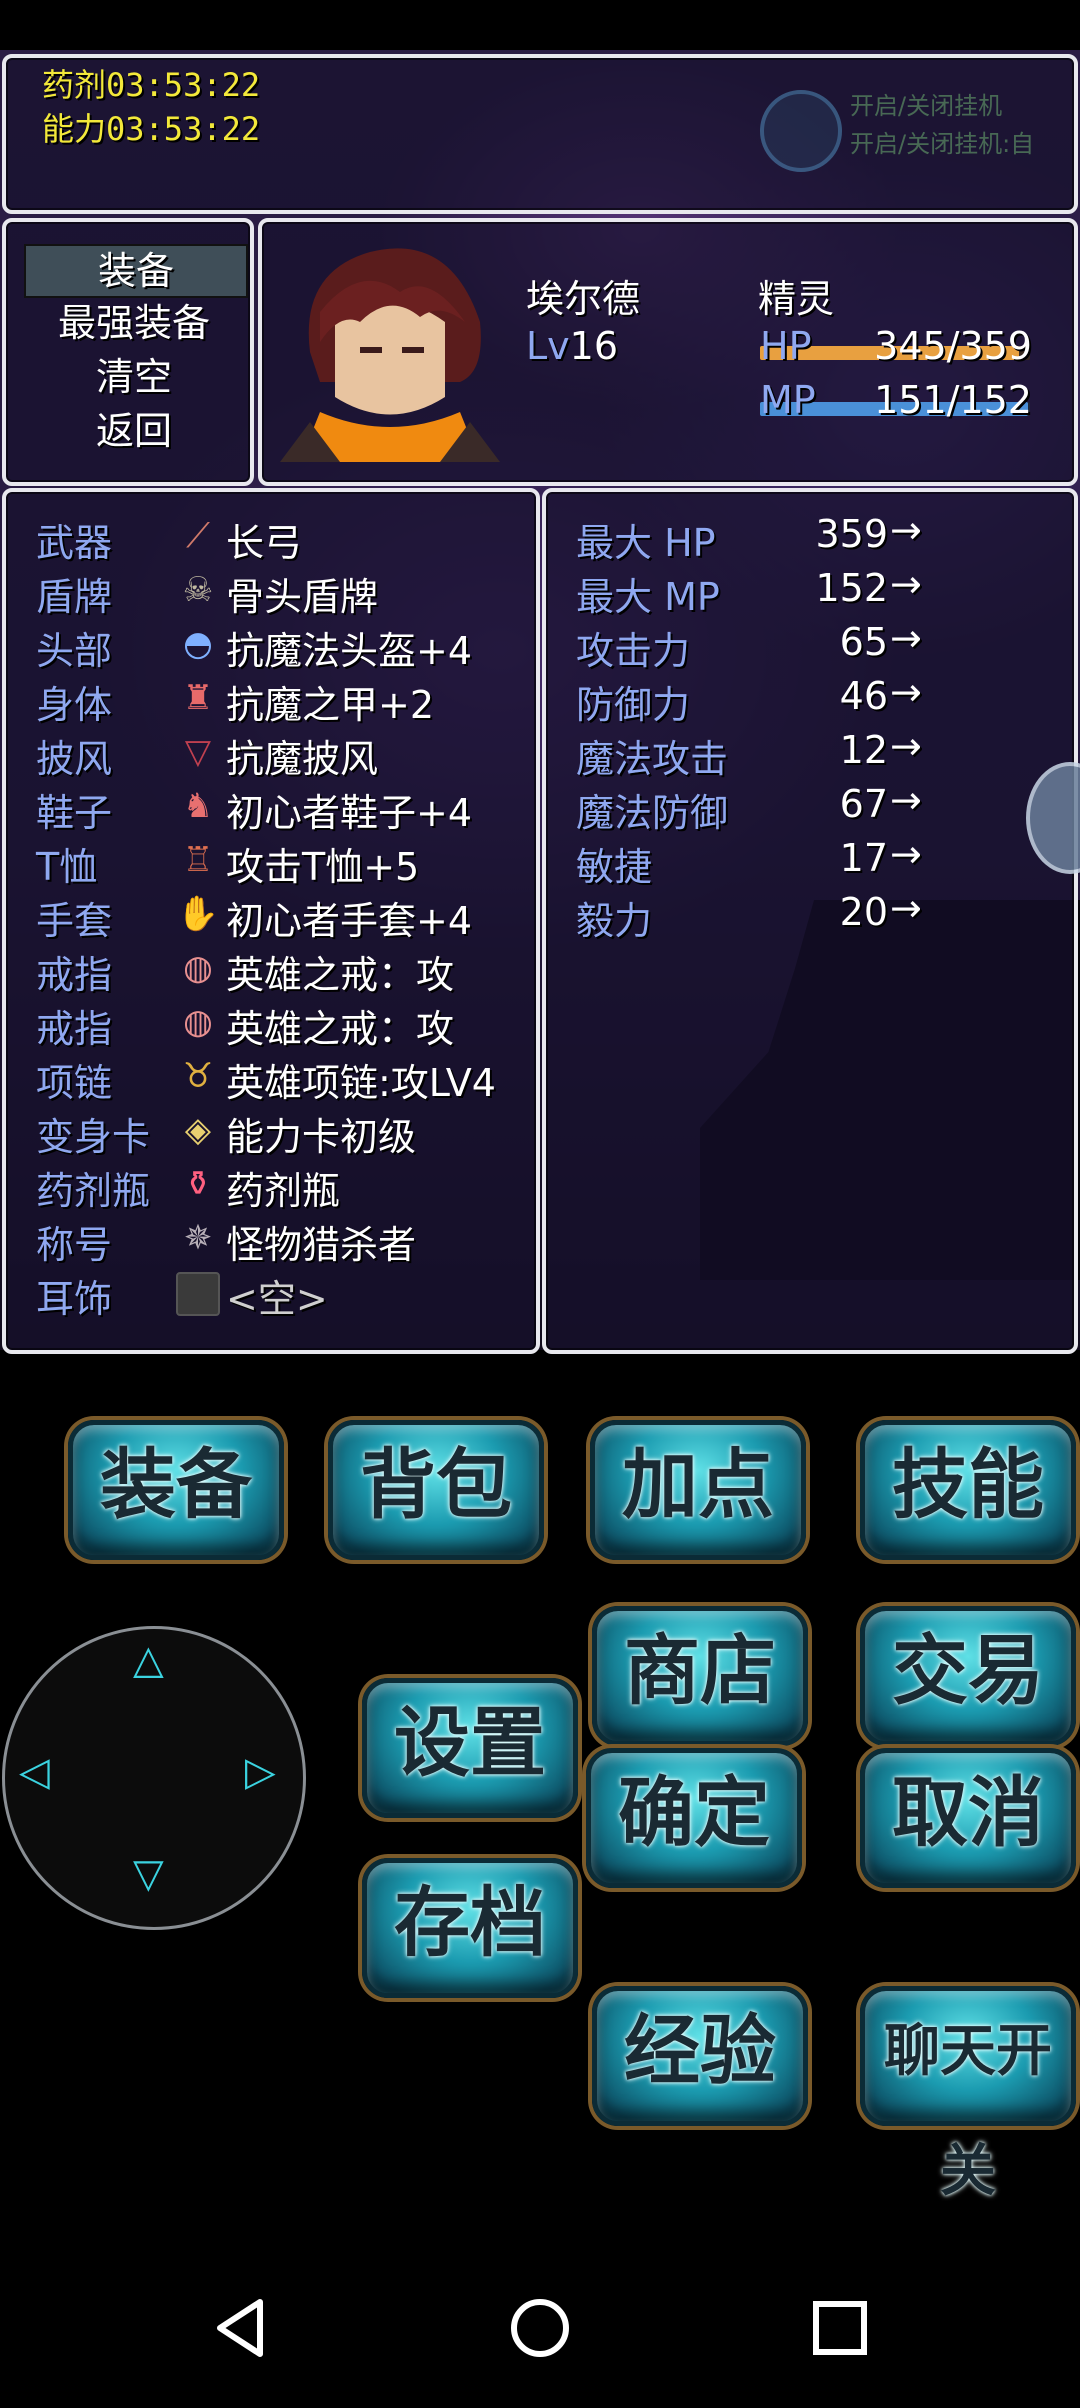 The width and height of the screenshot is (1080, 2408). What do you see at coordinates (614, 921) in the screenshot?
I see `stat-name: 毅力` at bounding box center [614, 921].